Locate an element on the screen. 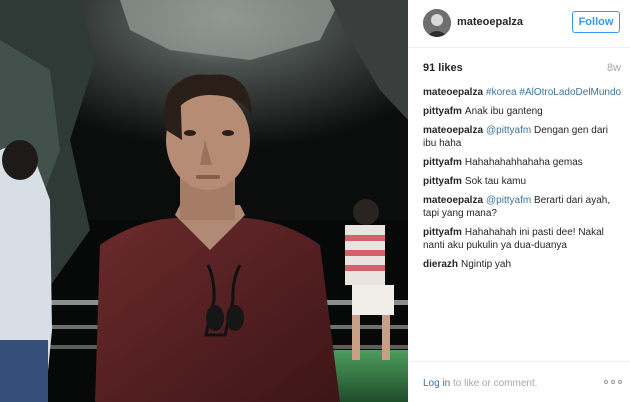  avatar is located at coordinates (437, 23).